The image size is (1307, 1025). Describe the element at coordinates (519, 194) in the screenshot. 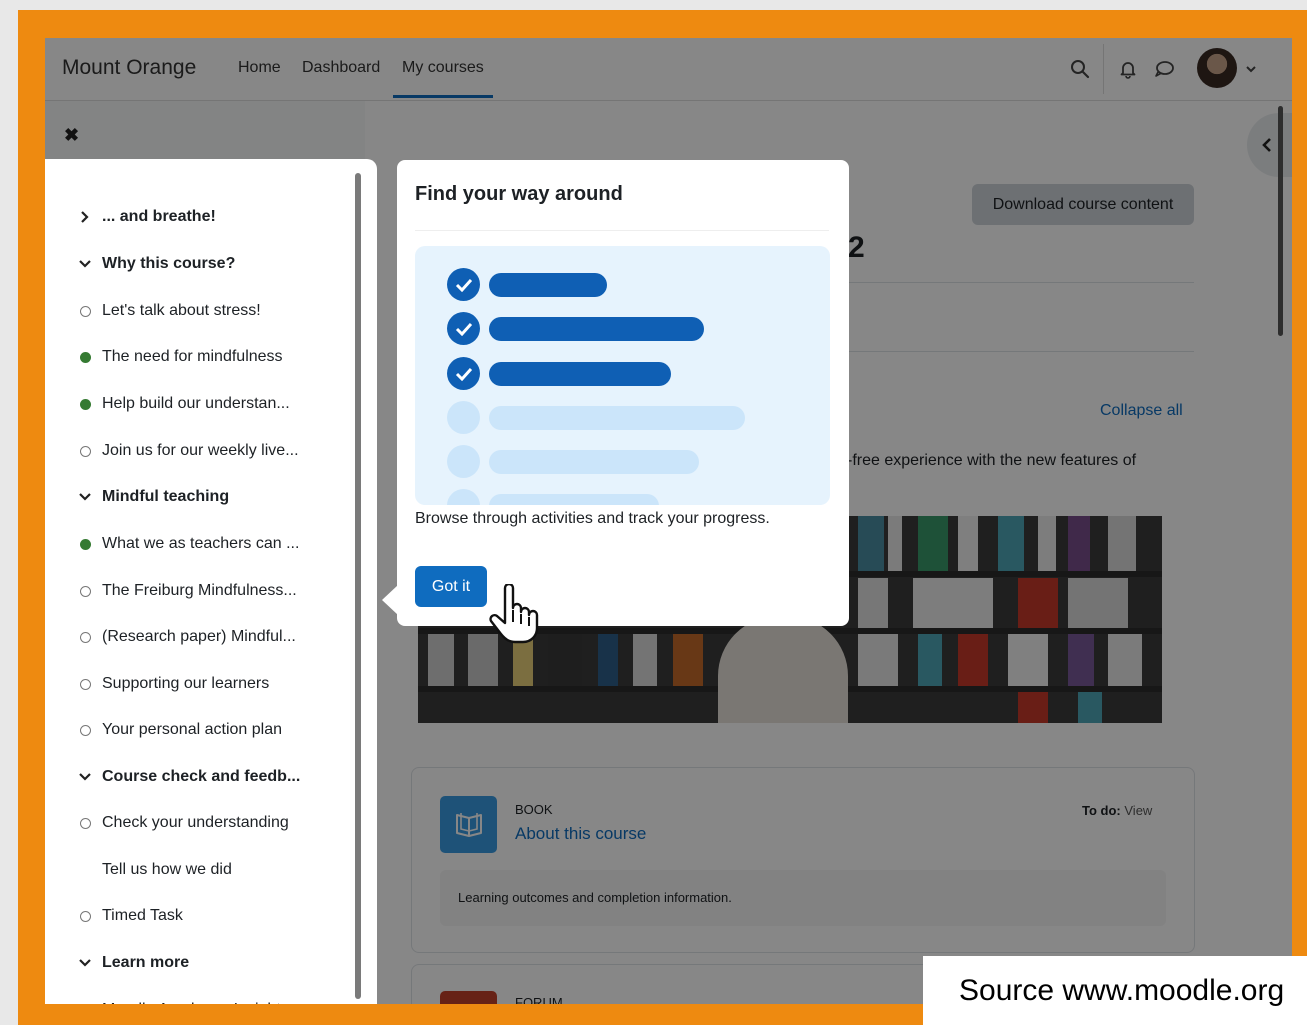

I see `popover-title: Find your way around` at that location.